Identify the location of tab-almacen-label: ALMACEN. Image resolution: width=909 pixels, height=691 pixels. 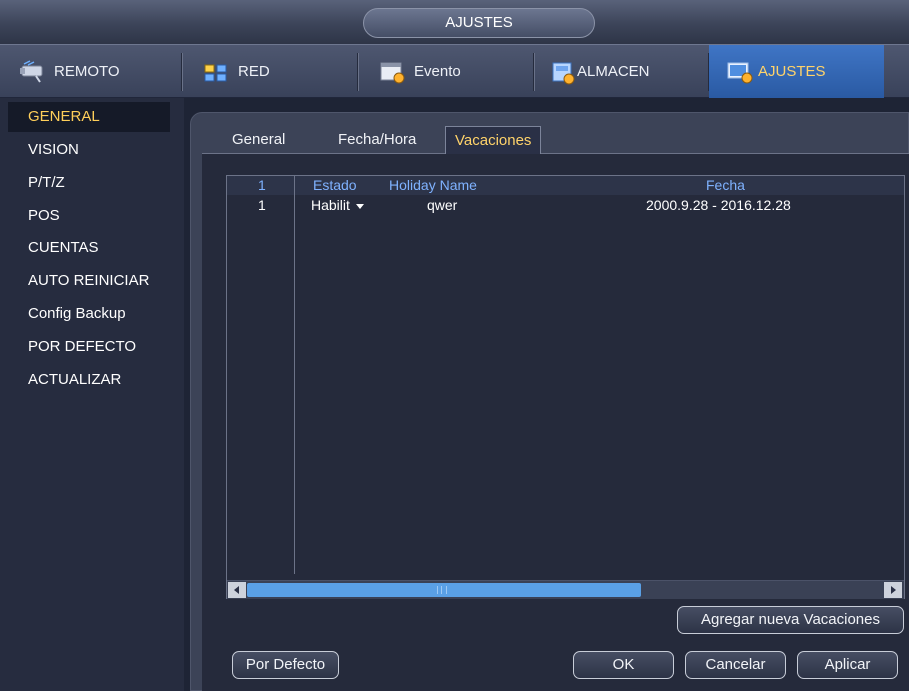
(613, 71).